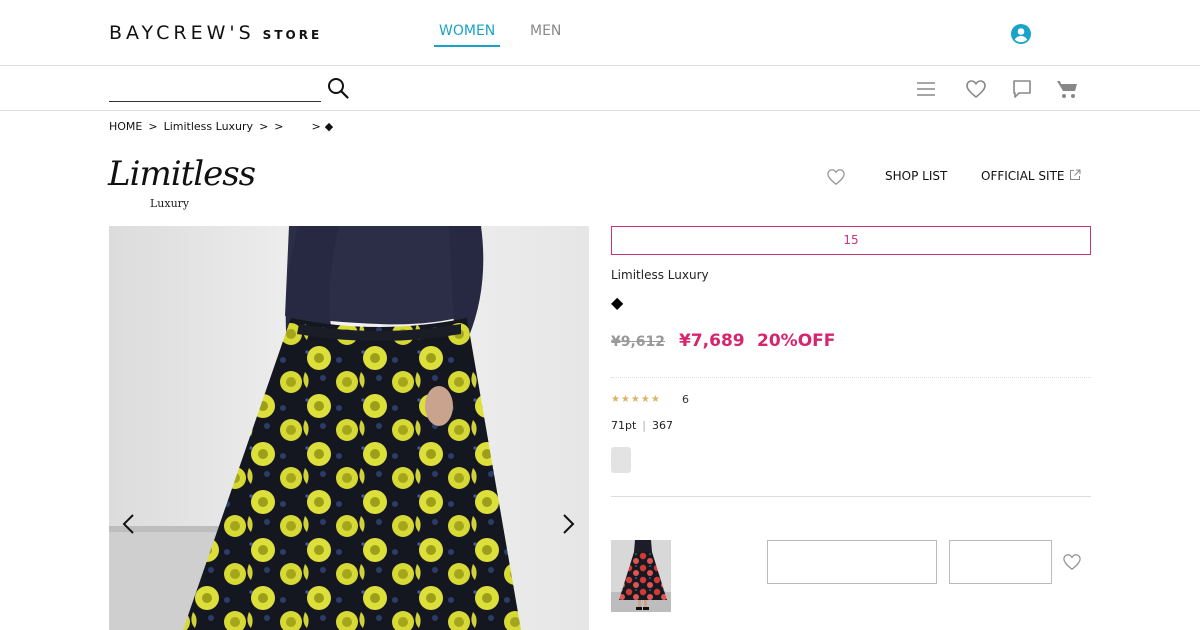 This screenshot has width=1200, height=630. Describe the element at coordinates (1021, 34) in the screenshot. I see `user-circle-icon` at that location.